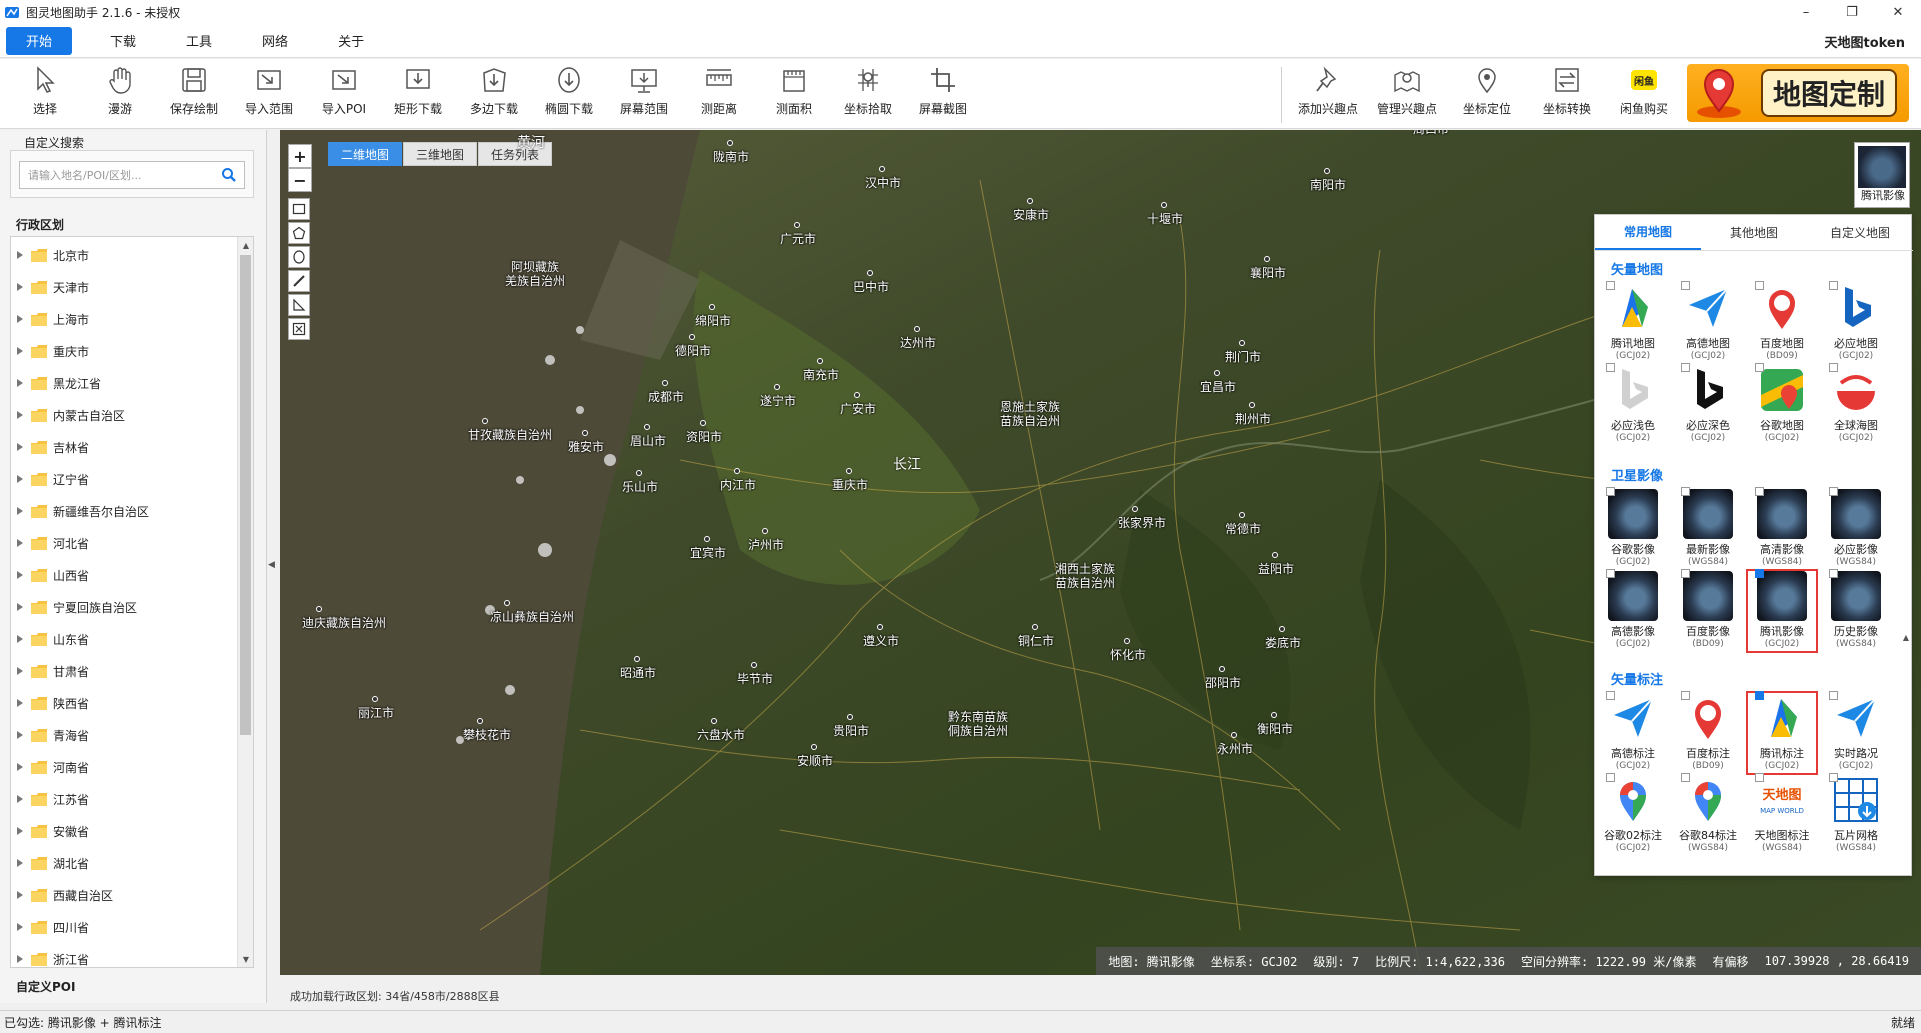 The image size is (1921, 1033). I want to click on scroll-thumb, so click(245, 495).